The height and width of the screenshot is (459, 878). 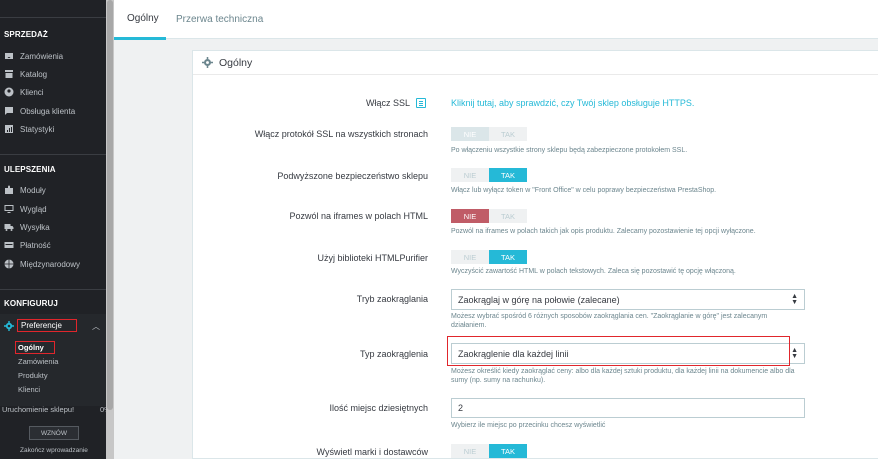 I want to click on sidebar-item-customer-service: Obsługa klienta, so click(x=39, y=111).